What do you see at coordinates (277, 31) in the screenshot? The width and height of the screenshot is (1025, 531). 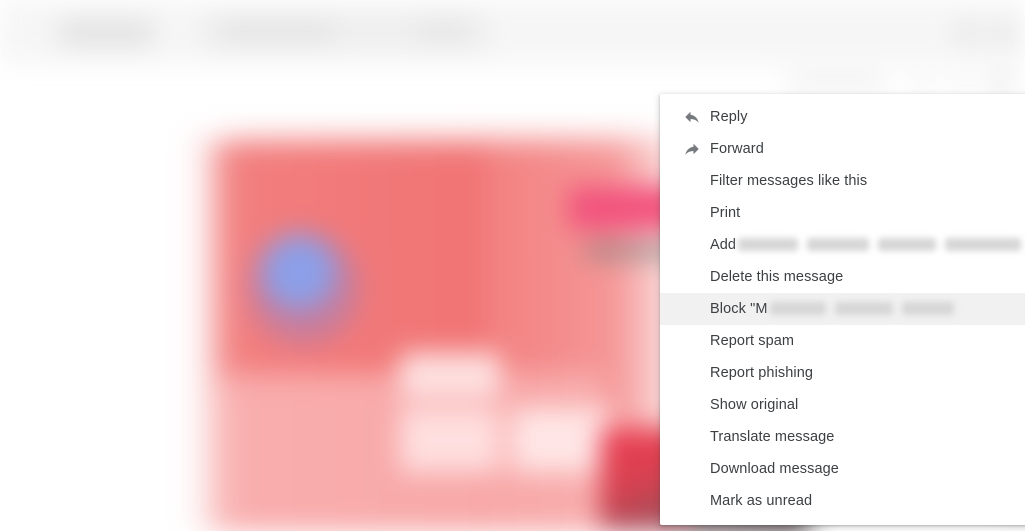 I see `search-input-text` at bounding box center [277, 31].